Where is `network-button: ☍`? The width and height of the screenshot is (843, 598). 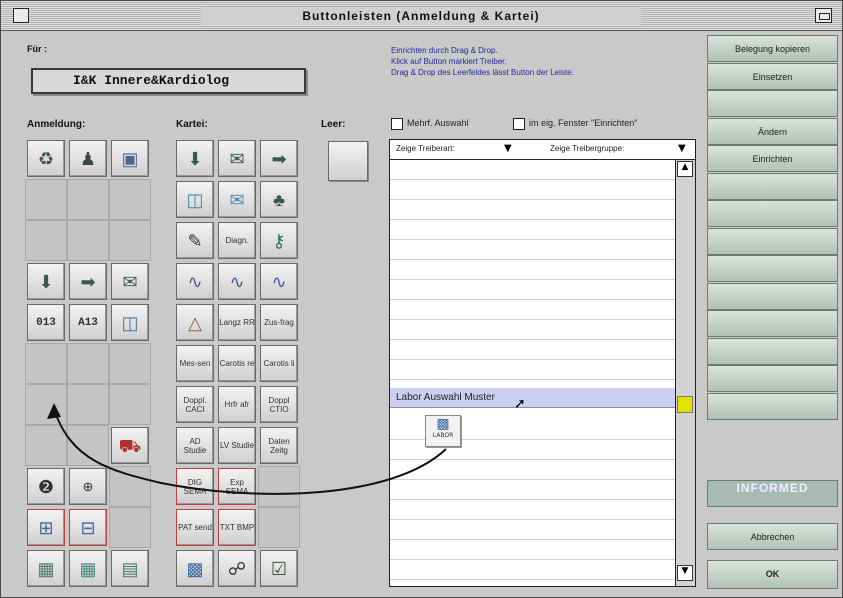 network-button: ☍ is located at coordinates (237, 568).